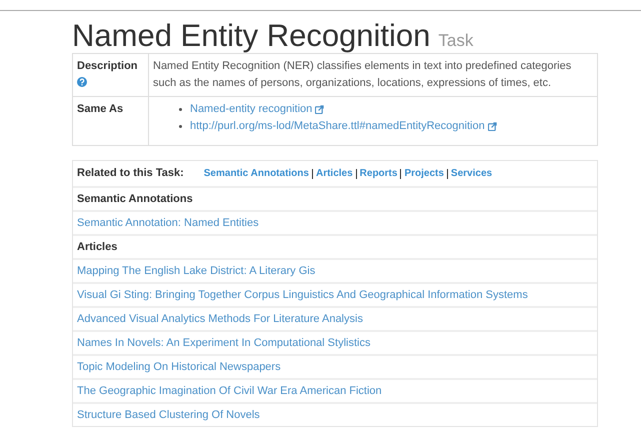  I want to click on property-label: Description, so click(107, 66).